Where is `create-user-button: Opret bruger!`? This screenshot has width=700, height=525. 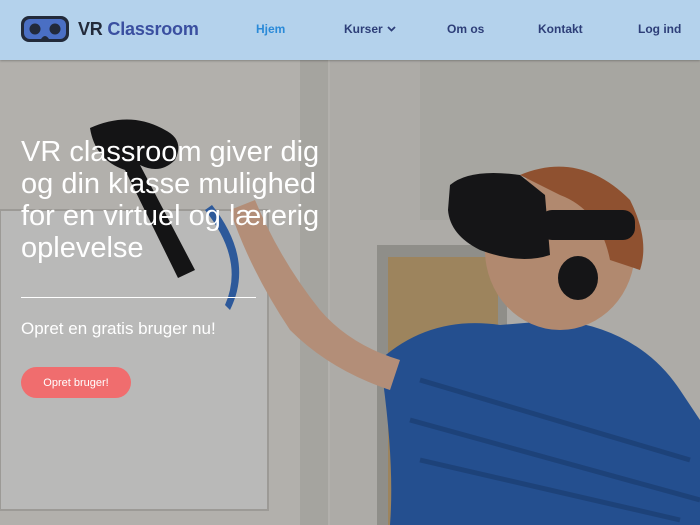
create-user-button: Opret bruger! is located at coordinates (76, 382).